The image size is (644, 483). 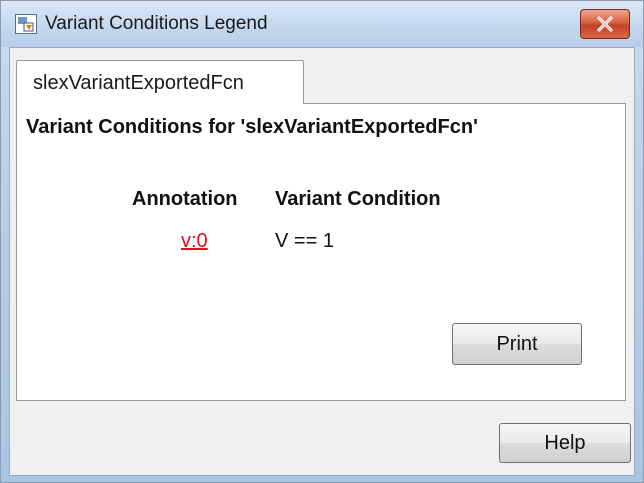 I want to click on close-button, so click(x=605, y=24).